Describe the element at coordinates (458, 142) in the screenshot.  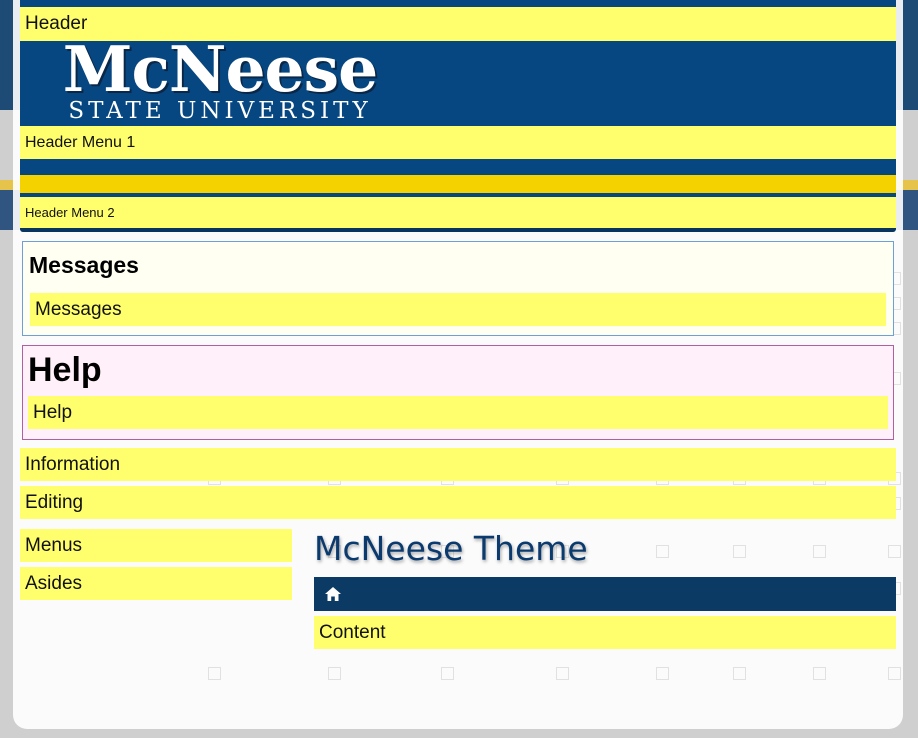
I see `region-header-menu-1: Header Menu 1` at that location.